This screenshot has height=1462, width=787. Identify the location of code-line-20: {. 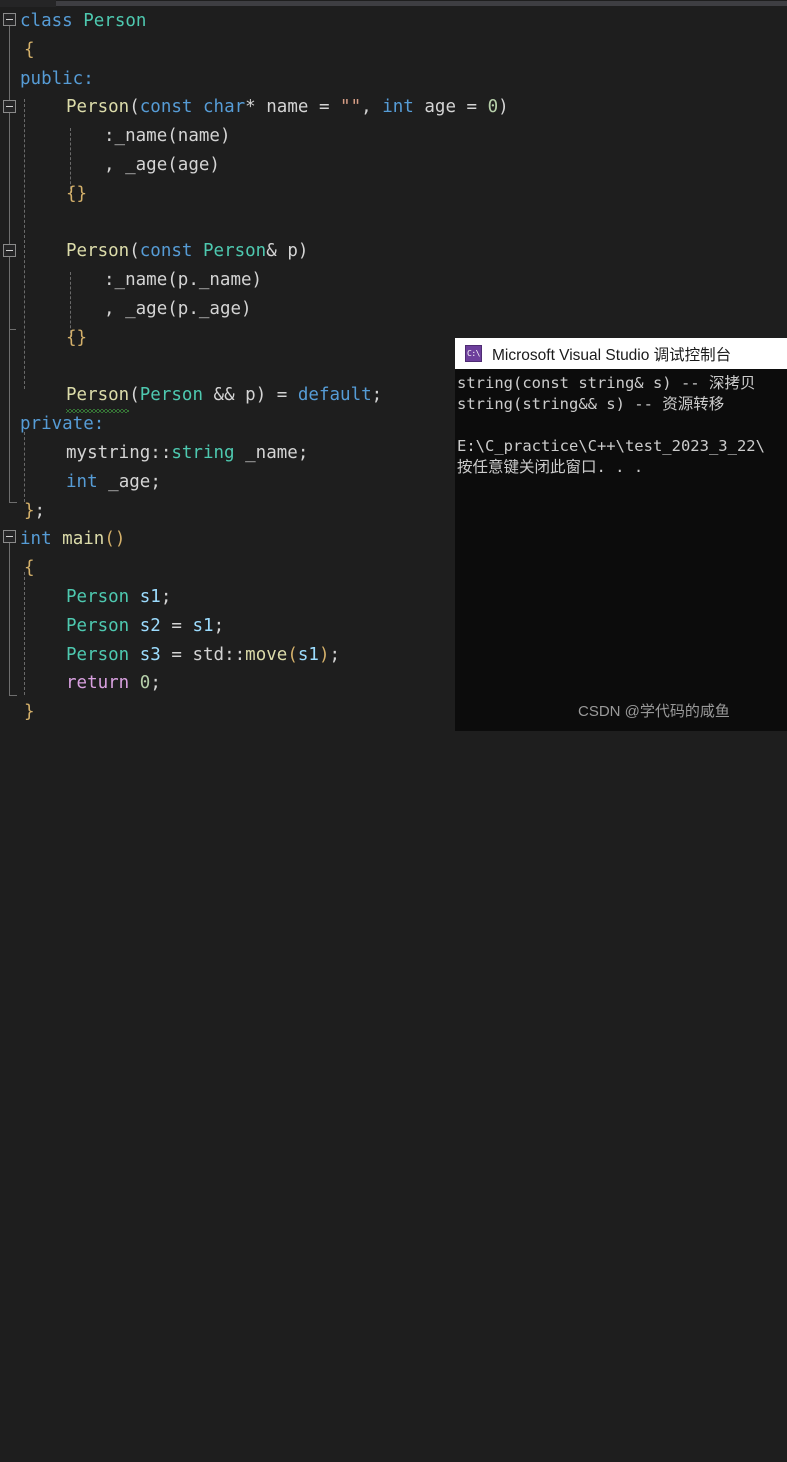
(29, 568).